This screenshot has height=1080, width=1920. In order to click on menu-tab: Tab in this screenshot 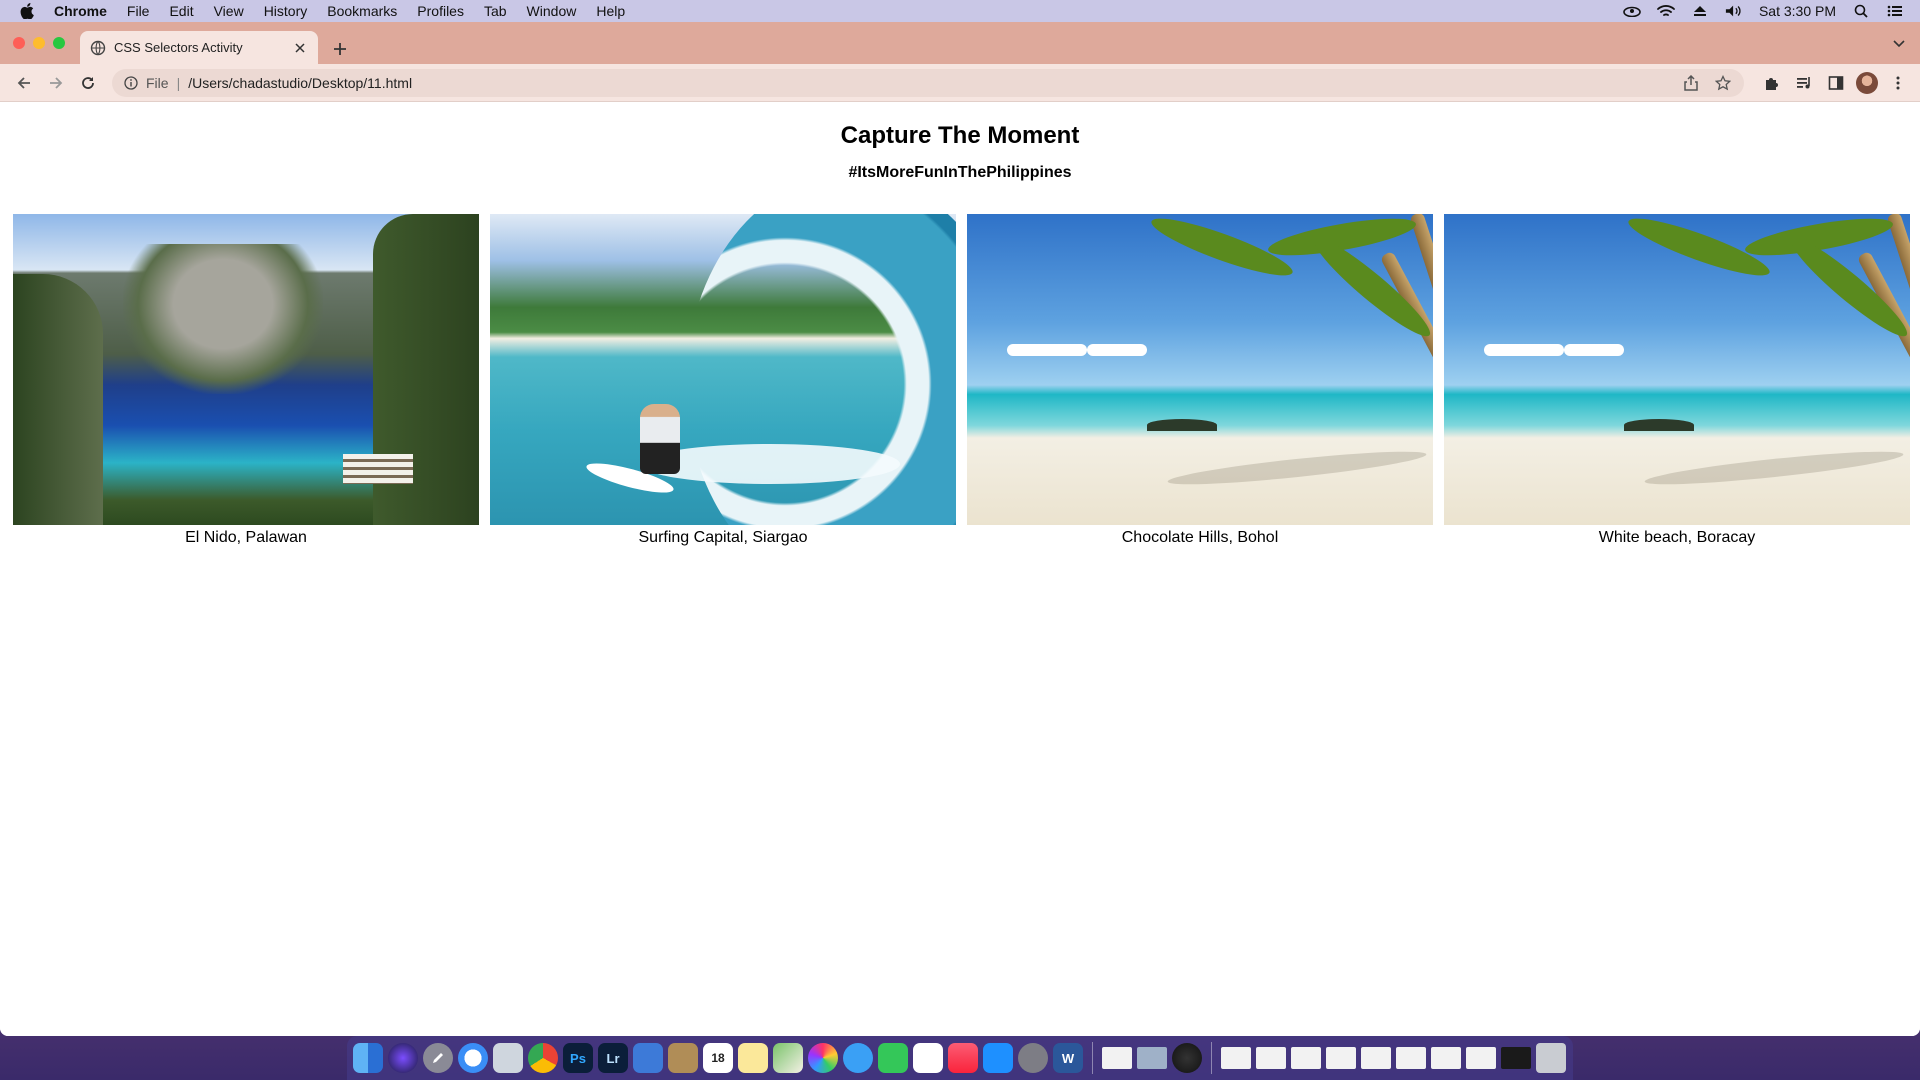, I will do `click(495, 11)`.